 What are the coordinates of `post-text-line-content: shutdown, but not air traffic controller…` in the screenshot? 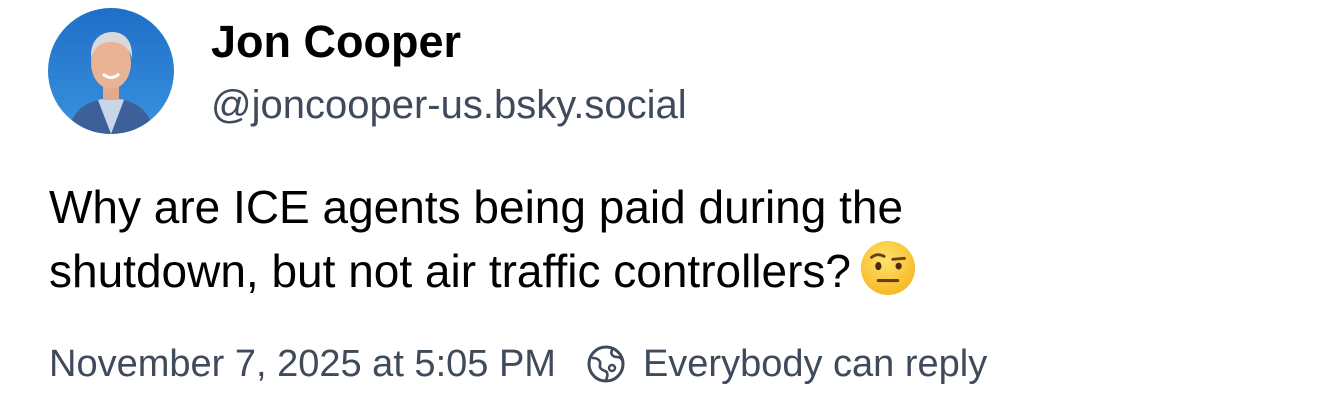 It's located at (450, 271).